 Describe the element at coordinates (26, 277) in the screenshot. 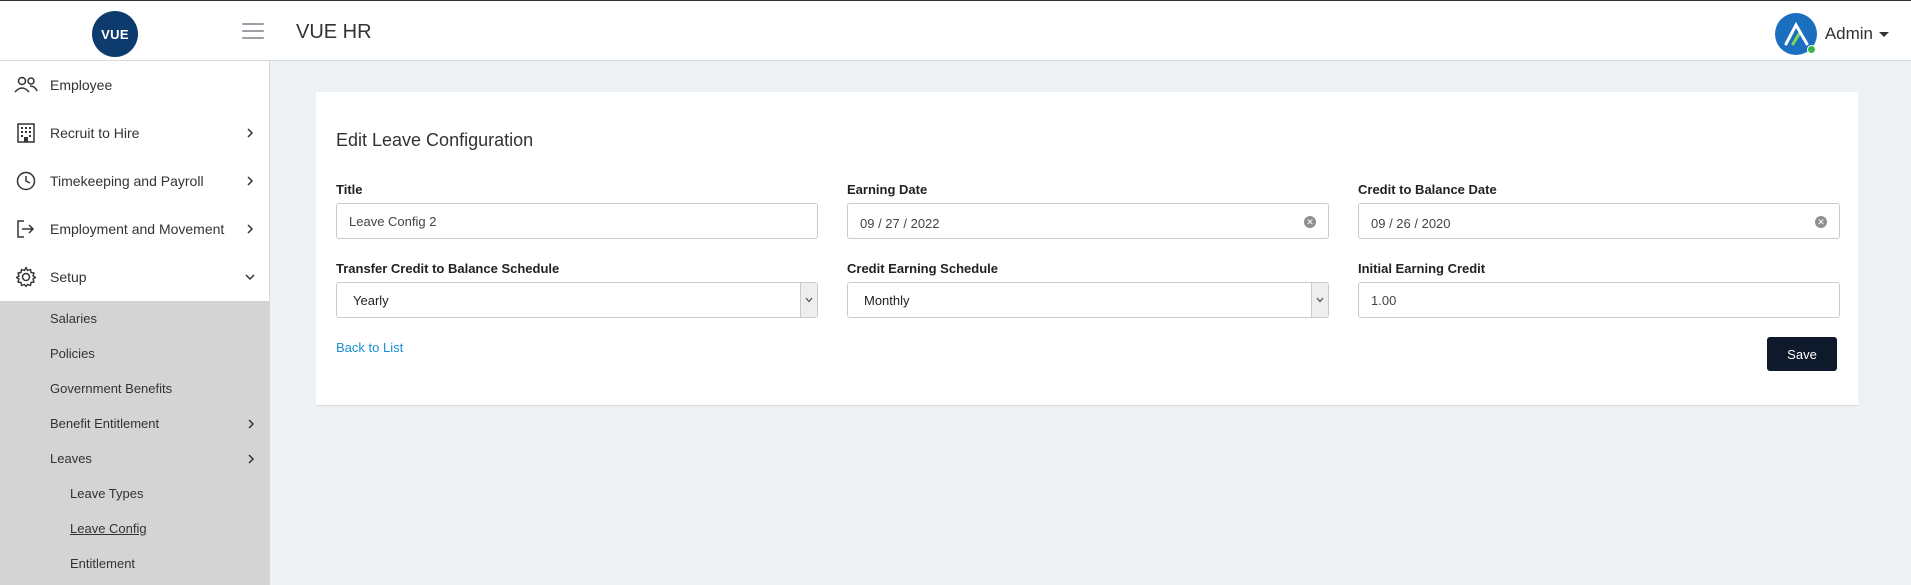

I see `gear-icon` at that location.